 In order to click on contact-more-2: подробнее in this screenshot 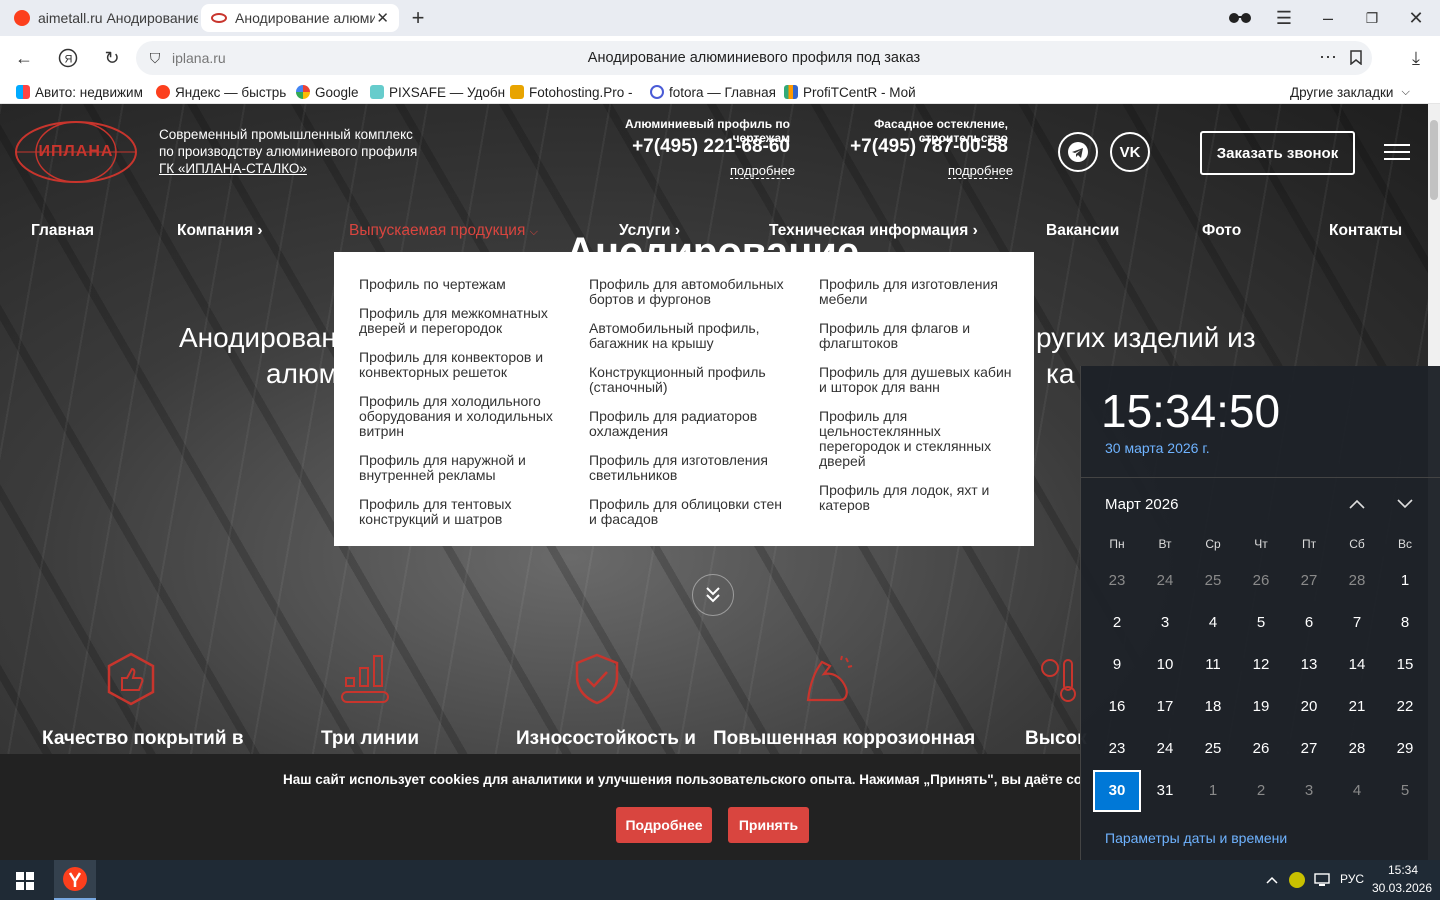, I will do `click(980, 171)`.